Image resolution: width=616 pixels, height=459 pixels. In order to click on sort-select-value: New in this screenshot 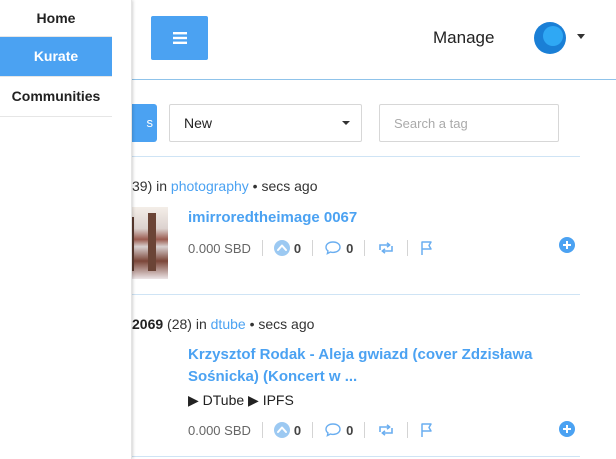, I will do `click(198, 123)`.